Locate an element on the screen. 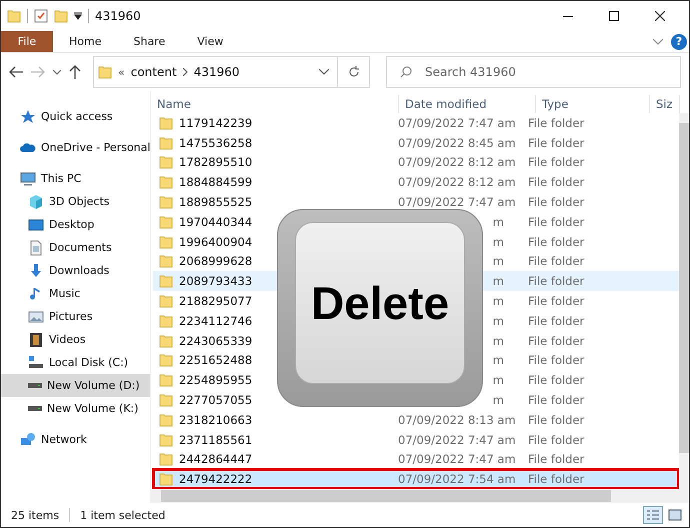 This screenshot has height=528, width=690. sidebar-item: Network is located at coordinates (75, 439).